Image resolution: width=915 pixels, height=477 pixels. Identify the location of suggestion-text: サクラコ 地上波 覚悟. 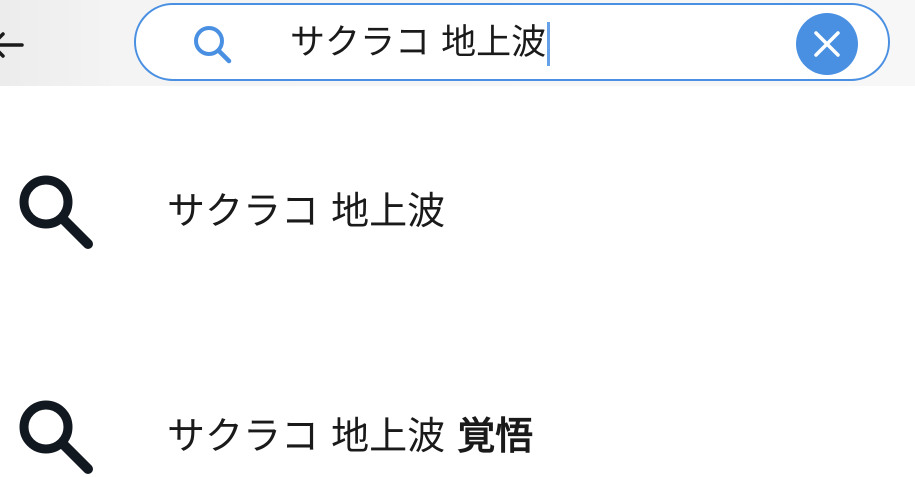
(350, 432).